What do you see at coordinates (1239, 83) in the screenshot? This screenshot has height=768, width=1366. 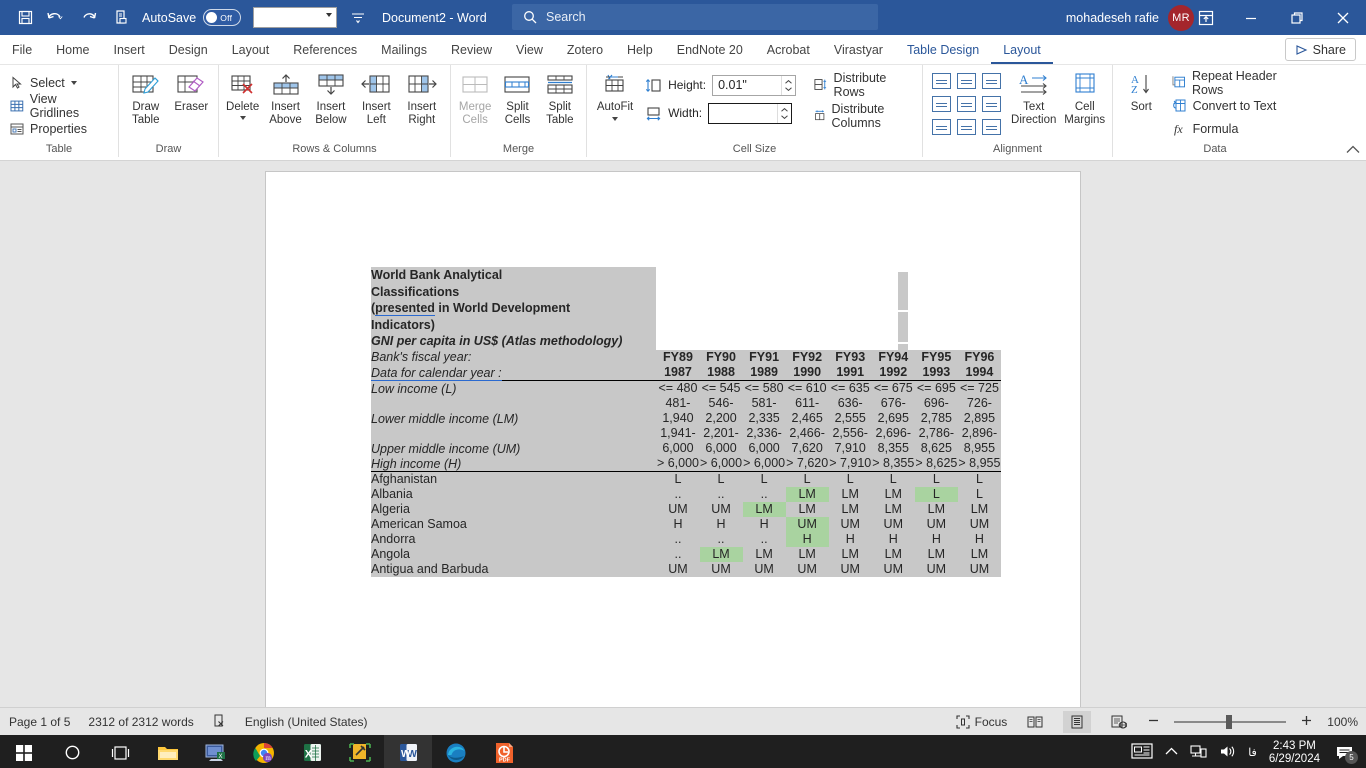 I see `repeat-header-rows-button: Repeat Header Rows` at bounding box center [1239, 83].